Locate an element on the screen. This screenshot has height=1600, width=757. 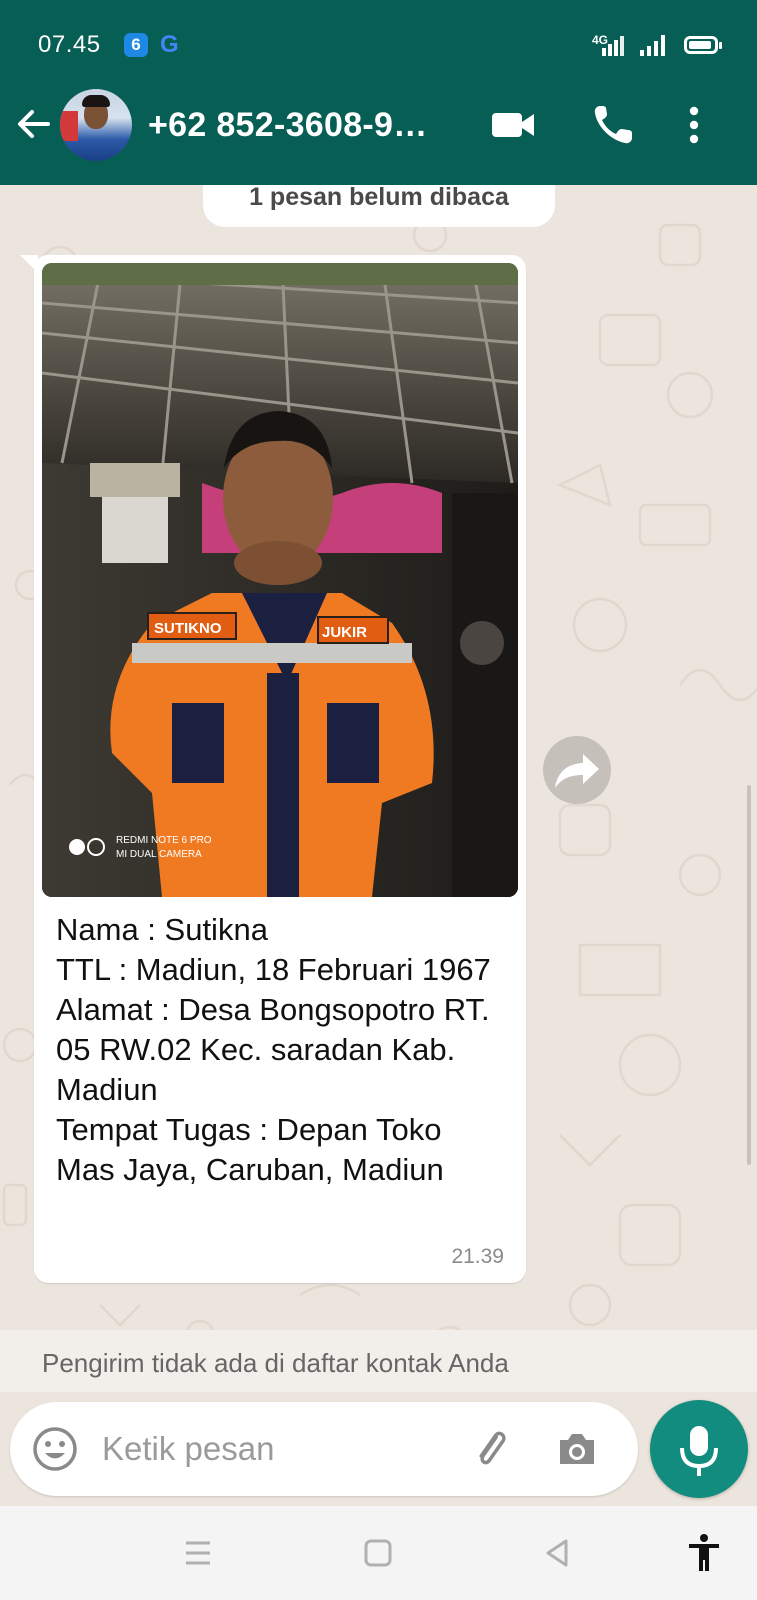
caption-line: Nama : Sutikna is located at coordinates (162, 929).